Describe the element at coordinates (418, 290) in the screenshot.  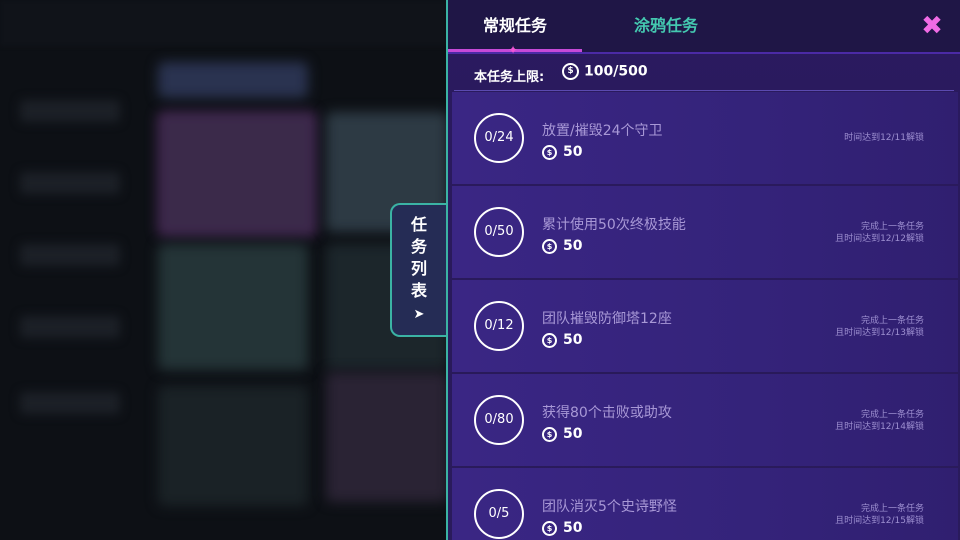
I see `task-list-toggle-char: 表` at that location.